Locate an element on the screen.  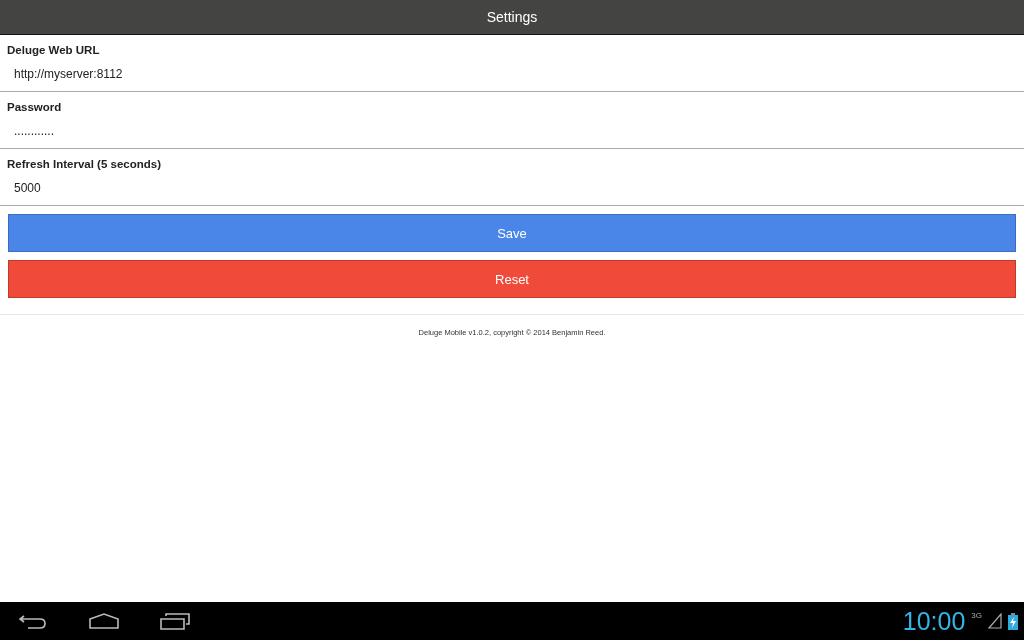
field-label: Deluge Web URL is located at coordinates (54, 50).